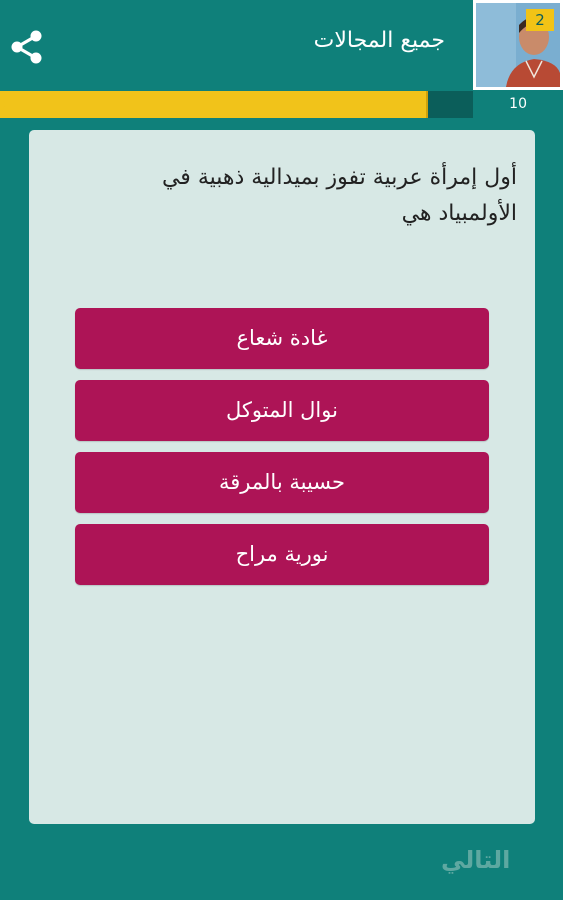 Image resolution: width=563 pixels, height=900 pixels. I want to click on avatar: 2, so click(518, 45).